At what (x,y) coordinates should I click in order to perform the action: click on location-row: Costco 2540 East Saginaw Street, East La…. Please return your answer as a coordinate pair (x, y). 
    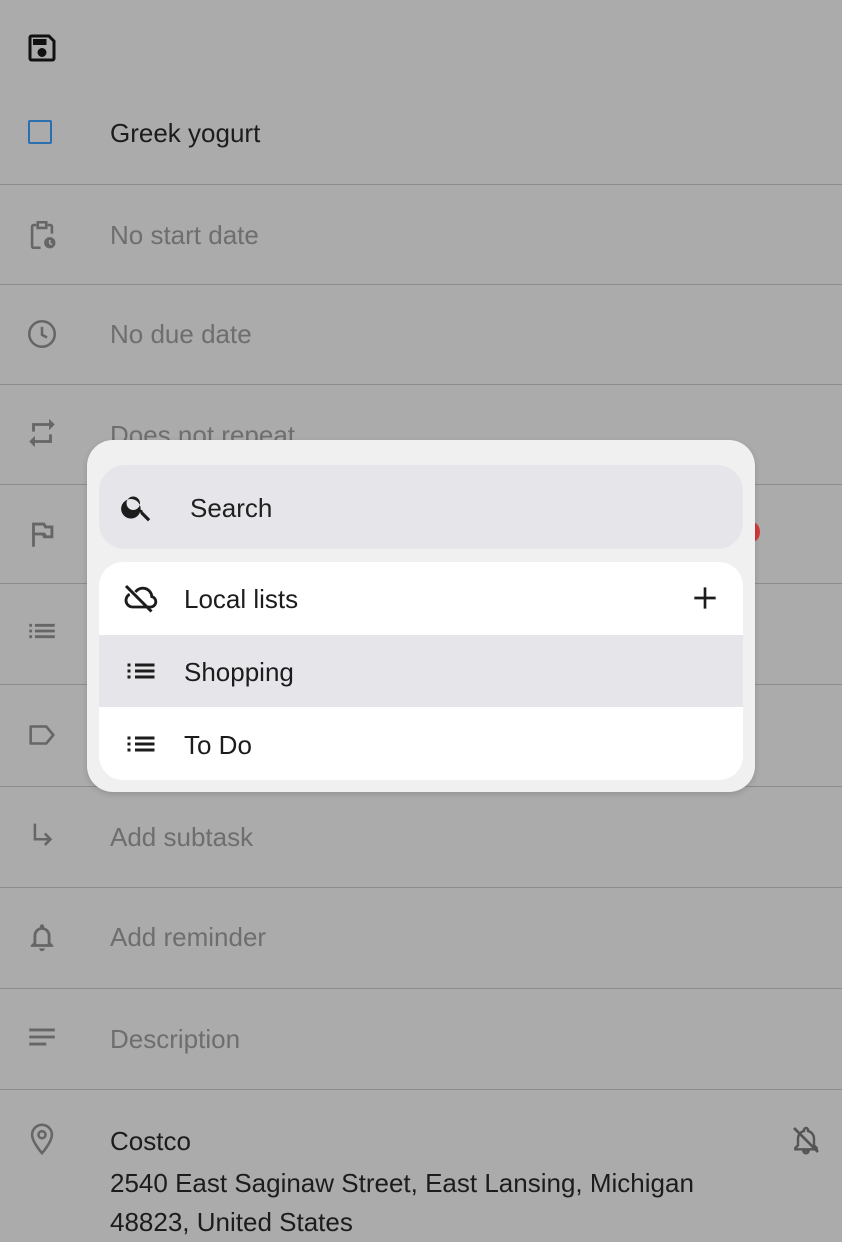
    Looking at the image, I should click on (421, 1163).